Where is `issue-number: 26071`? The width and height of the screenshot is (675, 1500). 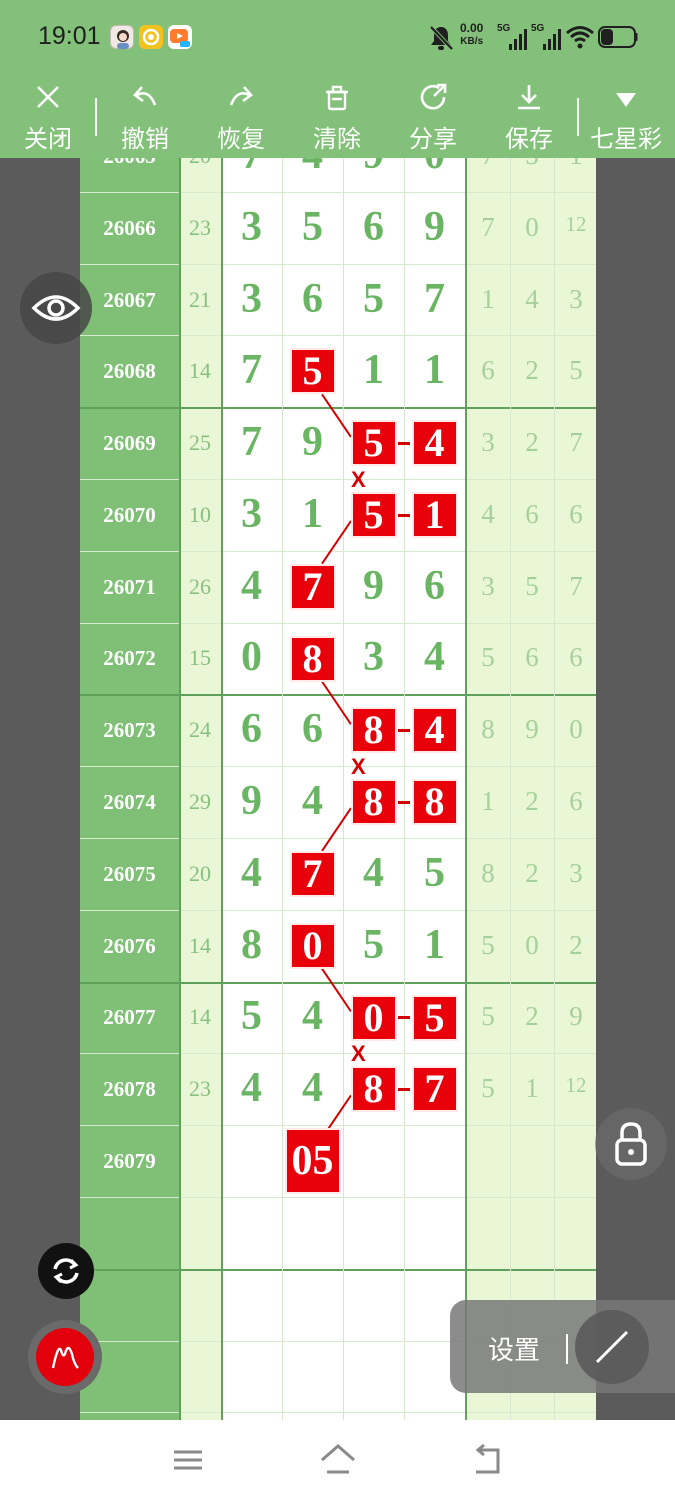 issue-number: 26071 is located at coordinates (129, 587).